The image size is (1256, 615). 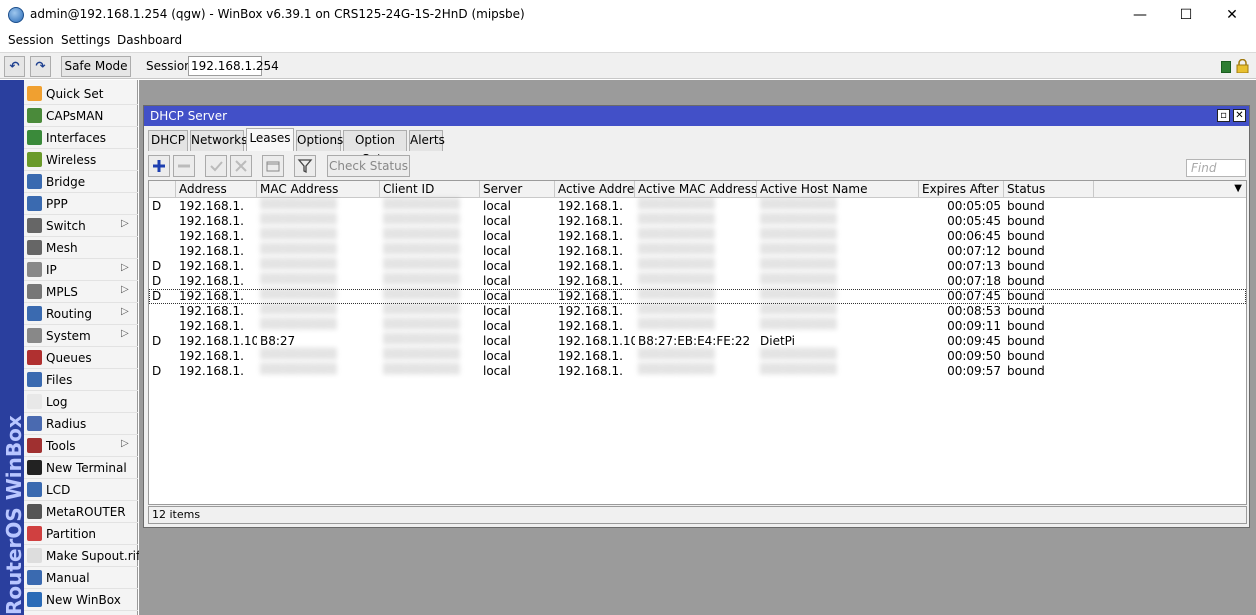 What do you see at coordinates (149, 40) in the screenshot?
I see `menu-dashboard: Dashboard` at bounding box center [149, 40].